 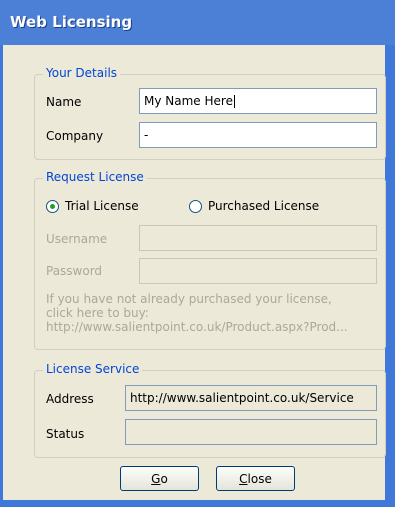 What do you see at coordinates (251, 432) in the screenshot?
I see `status-field` at bounding box center [251, 432].